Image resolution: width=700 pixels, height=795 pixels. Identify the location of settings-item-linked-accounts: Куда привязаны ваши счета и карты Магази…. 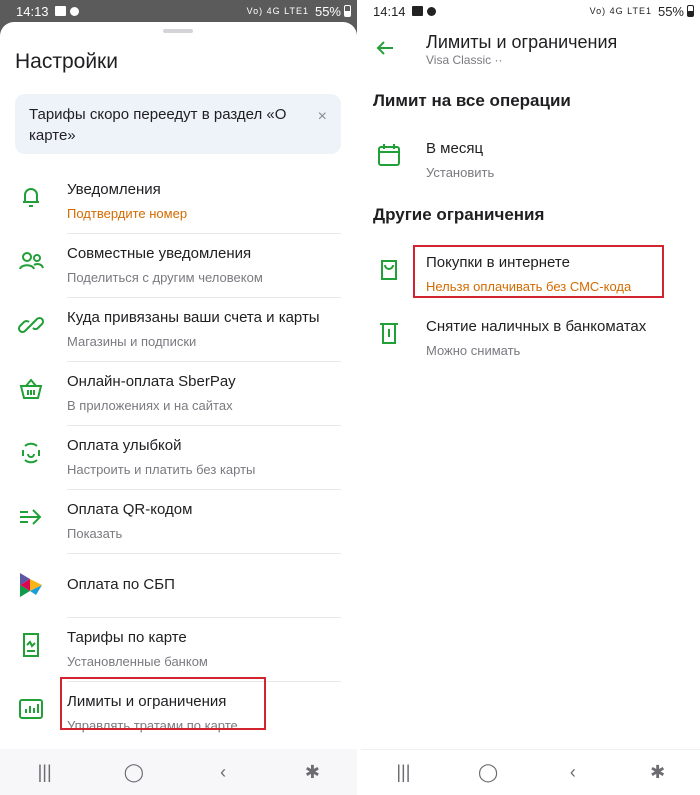
(178, 330).